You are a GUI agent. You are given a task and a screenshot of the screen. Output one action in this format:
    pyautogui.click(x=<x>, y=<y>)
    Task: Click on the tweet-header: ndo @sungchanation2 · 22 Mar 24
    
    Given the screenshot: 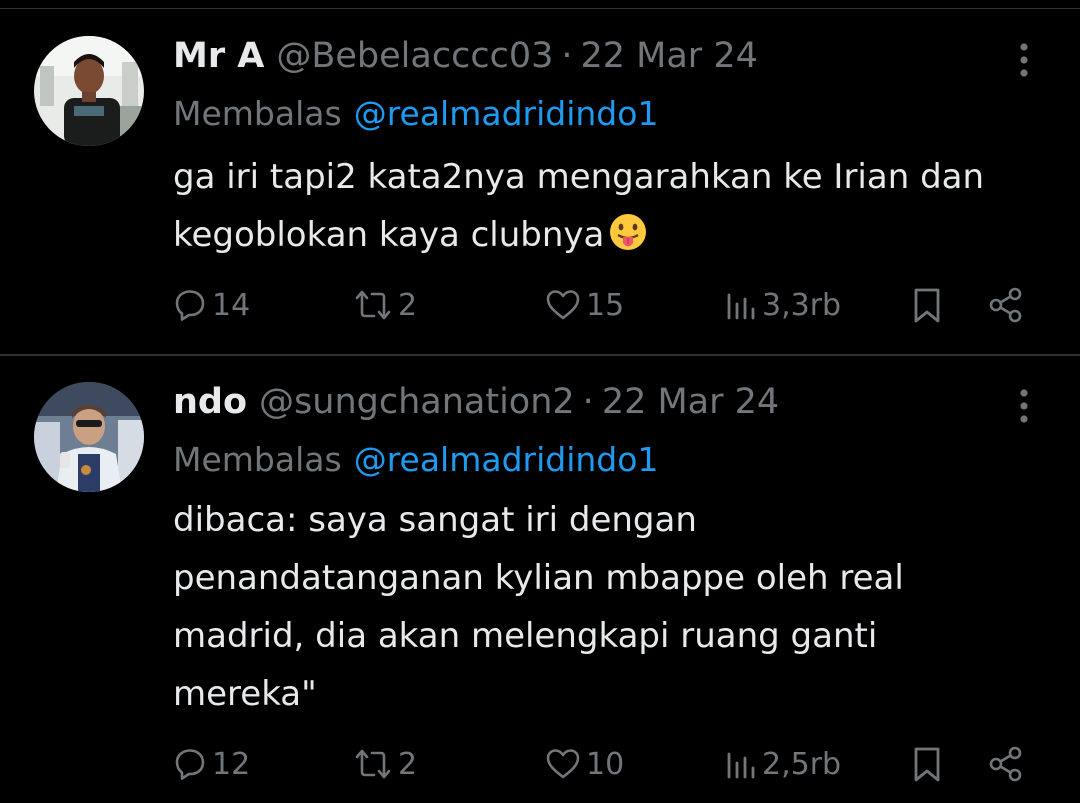 What is the action you would take?
    pyautogui.click(x=476, y=402)
    